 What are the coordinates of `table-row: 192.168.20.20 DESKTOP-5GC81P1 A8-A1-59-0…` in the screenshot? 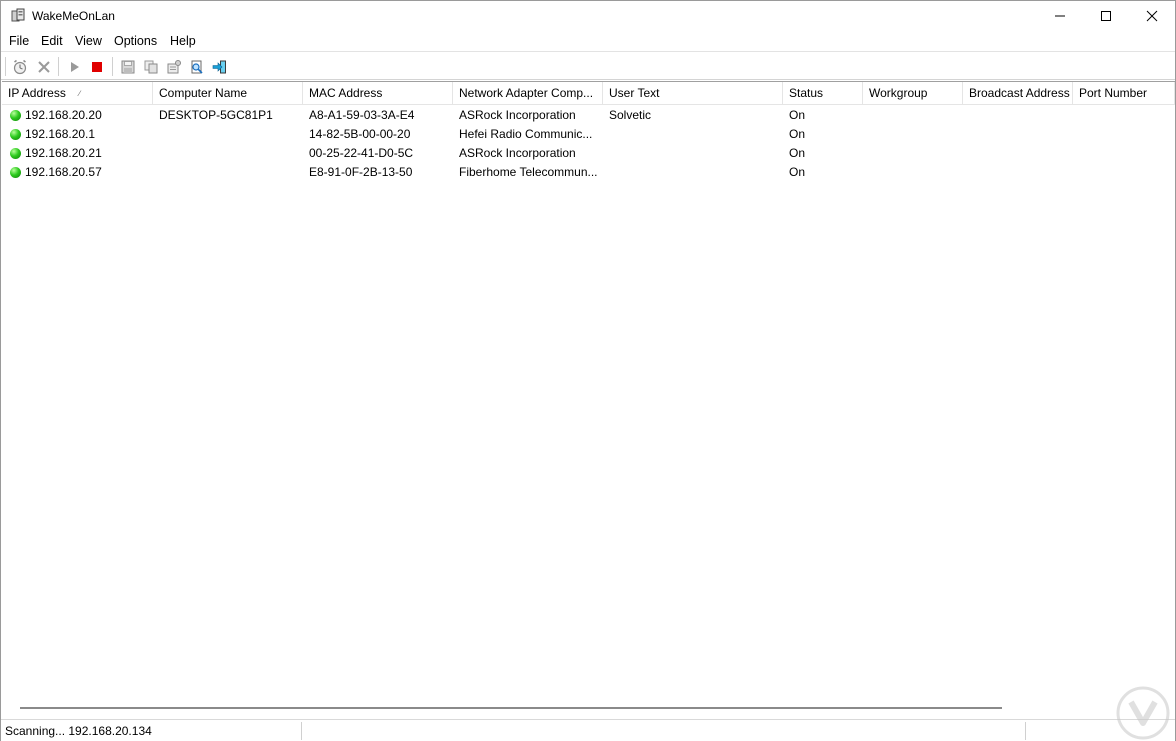 It's located at (588, 115).